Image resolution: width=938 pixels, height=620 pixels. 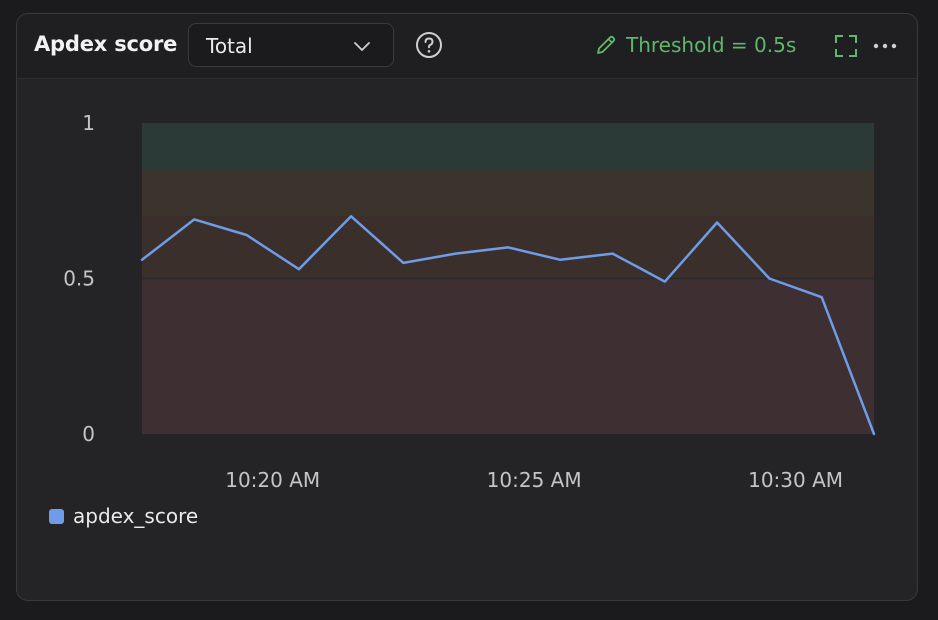 What do you see at coordinates (846, 46) in the screenshot?
I see `expand-icon` at bounding box center [846, 46].